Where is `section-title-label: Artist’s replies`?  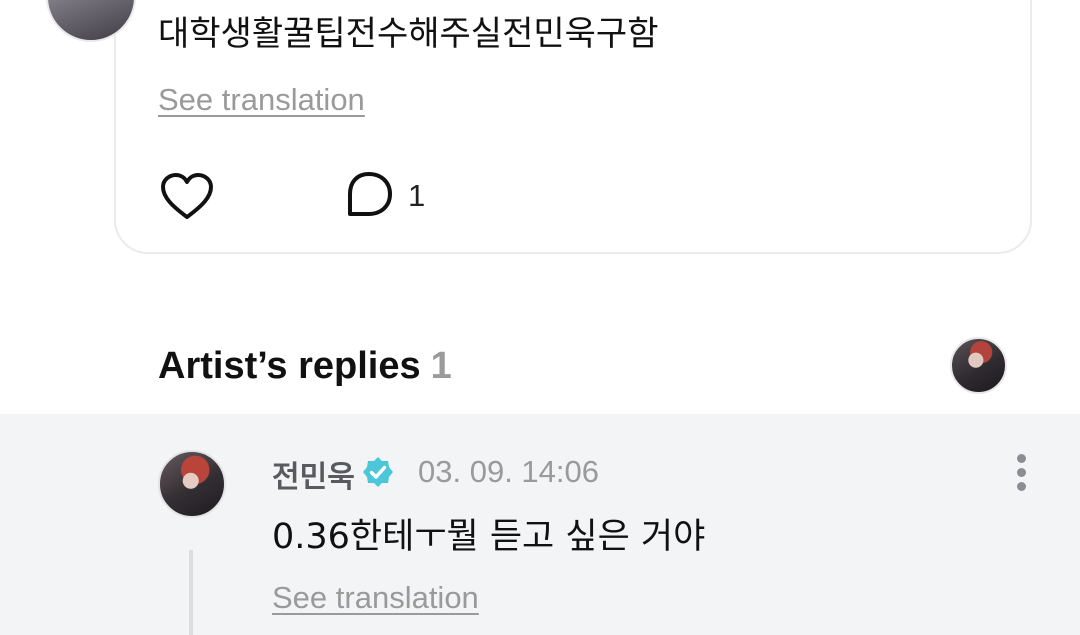 section-title-label: Artist’s replies is located at coordinates (289, 366).